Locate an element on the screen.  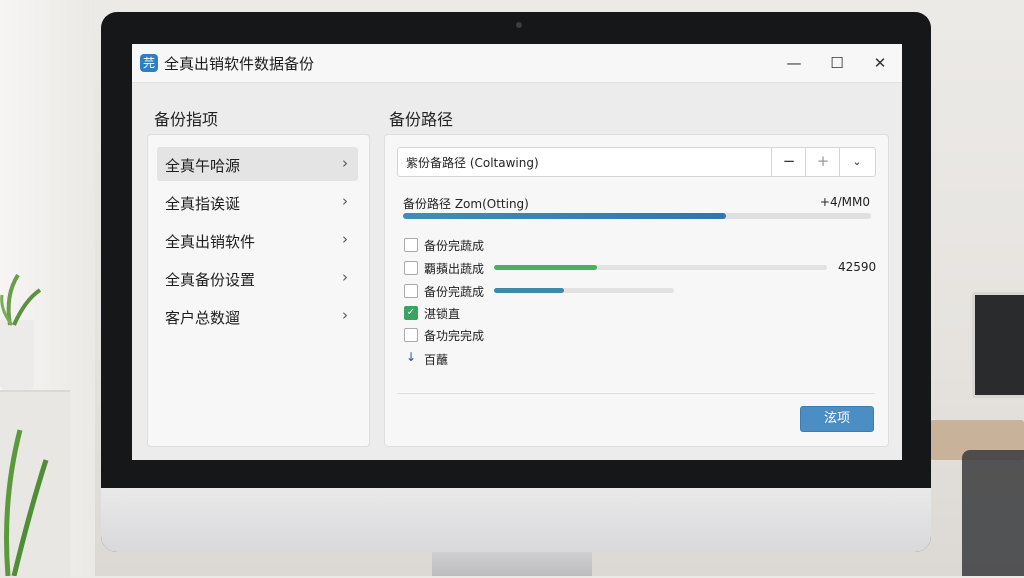
arrow-down-icon: ↓ is located at coordinates (411, 357).